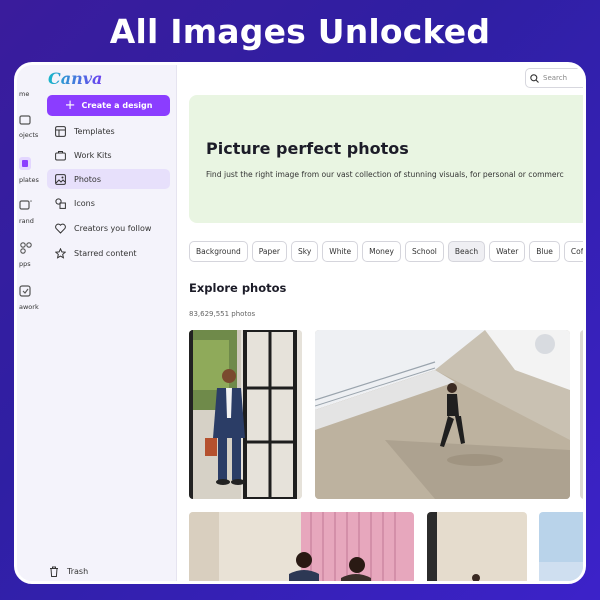 The height and width of the screenshot is (600, 600). Describe the element at coordinates (31, 94) in the screenshot. I see `rail-label-home: me` at that location.